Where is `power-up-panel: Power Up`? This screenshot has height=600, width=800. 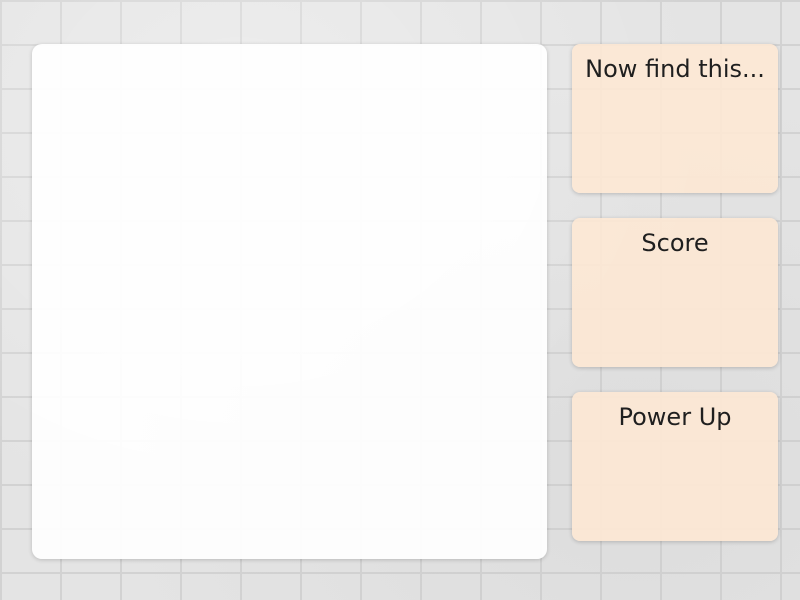
power-up-panel: Power Up is located at coordinates (675, 466).